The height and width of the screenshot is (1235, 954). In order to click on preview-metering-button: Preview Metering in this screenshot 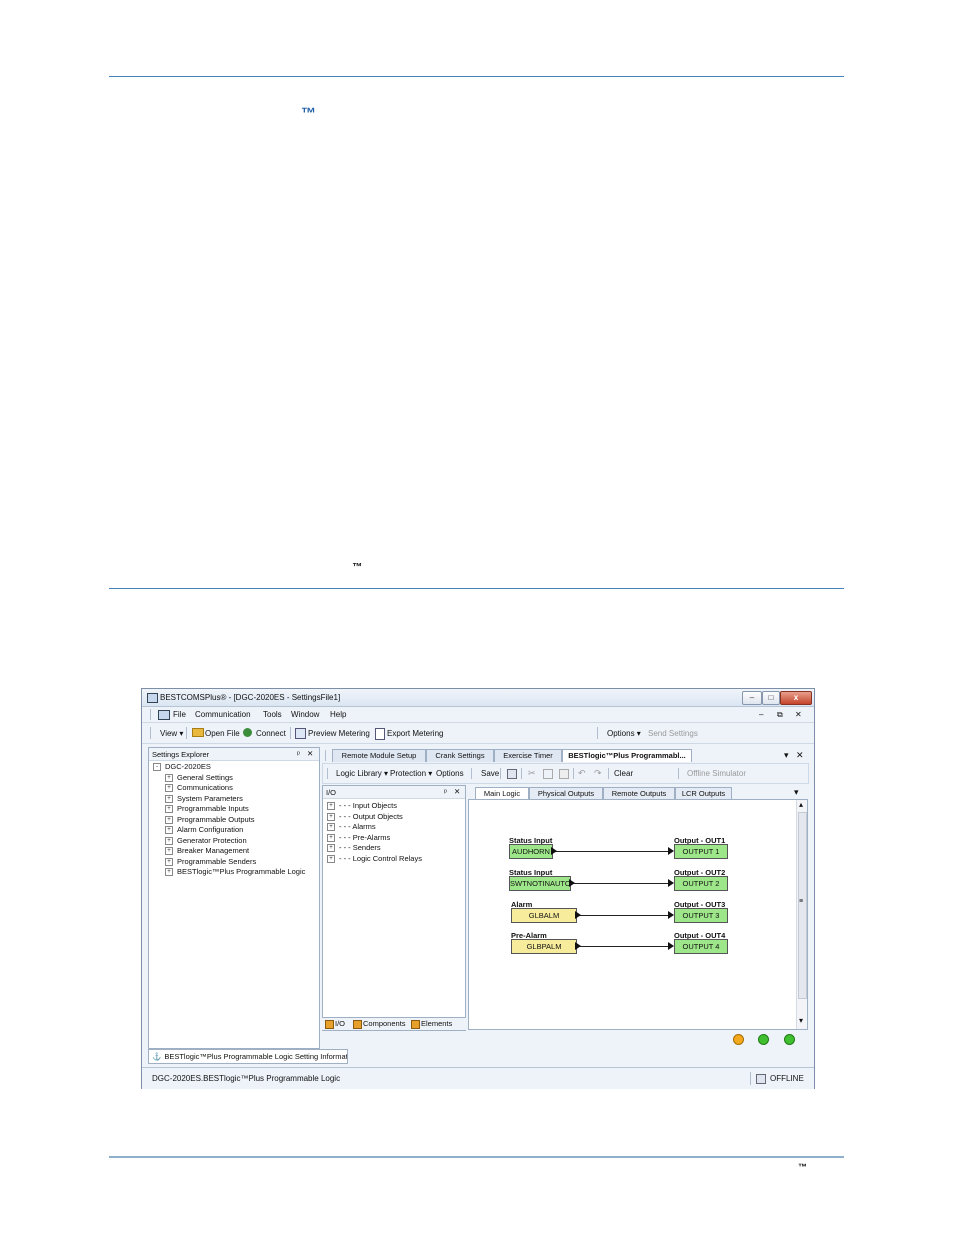, I will do `click(339, 733)`.